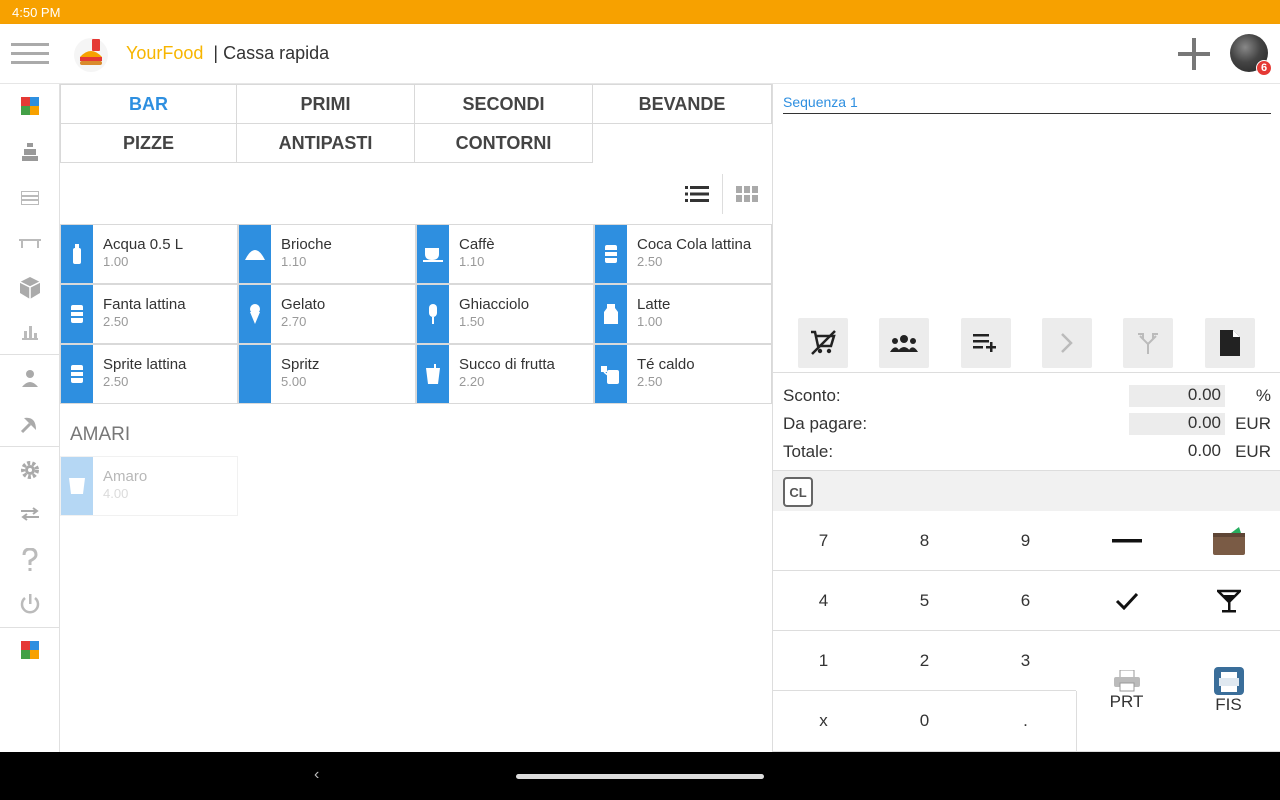  Describe the element at coordinates (1251, 55) in the screenshot. I see `avatar: 6` at that location.